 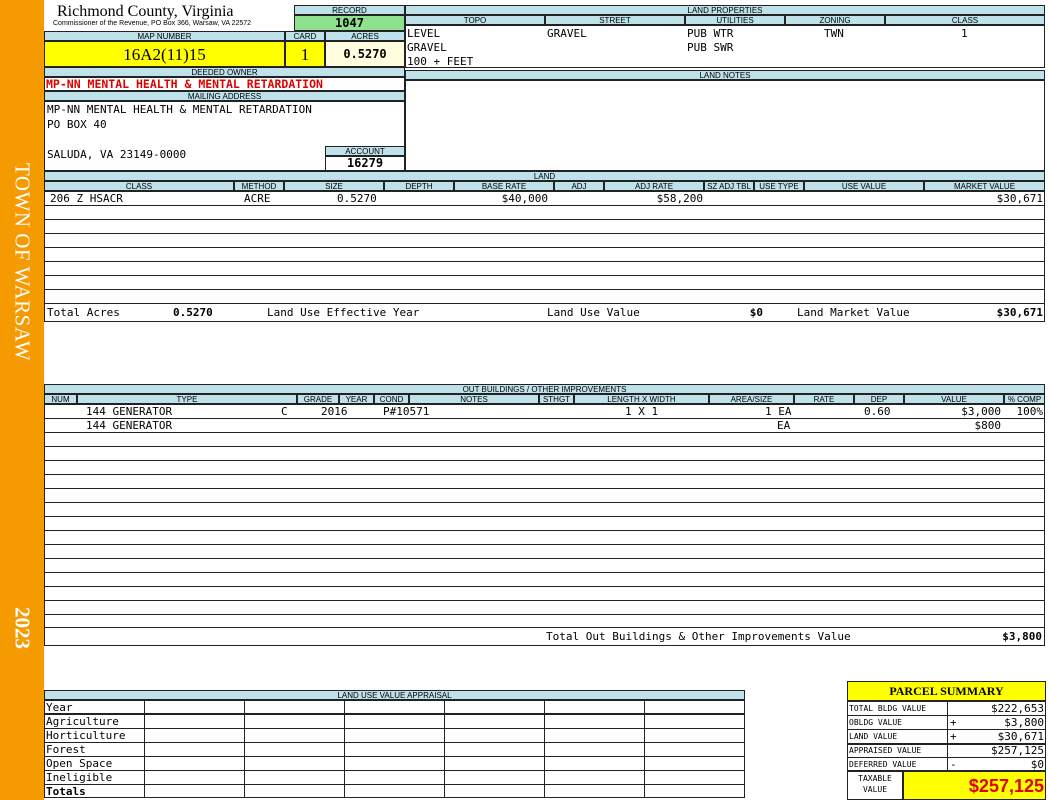 I want to click on topo-3: 100 + FEET, so click(x=440, y=61).